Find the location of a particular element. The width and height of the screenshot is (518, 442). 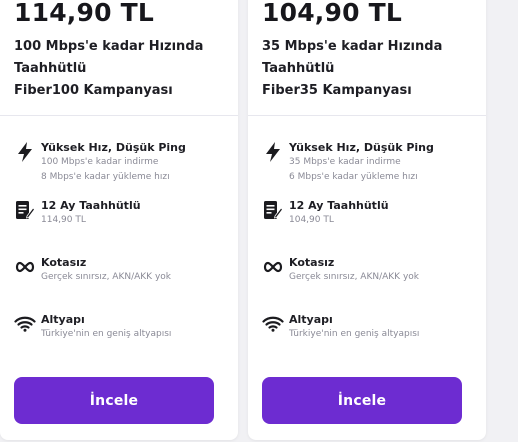

feature-detail: 35 Mbps'e kadar indirme is located at coordinates (345, 162).